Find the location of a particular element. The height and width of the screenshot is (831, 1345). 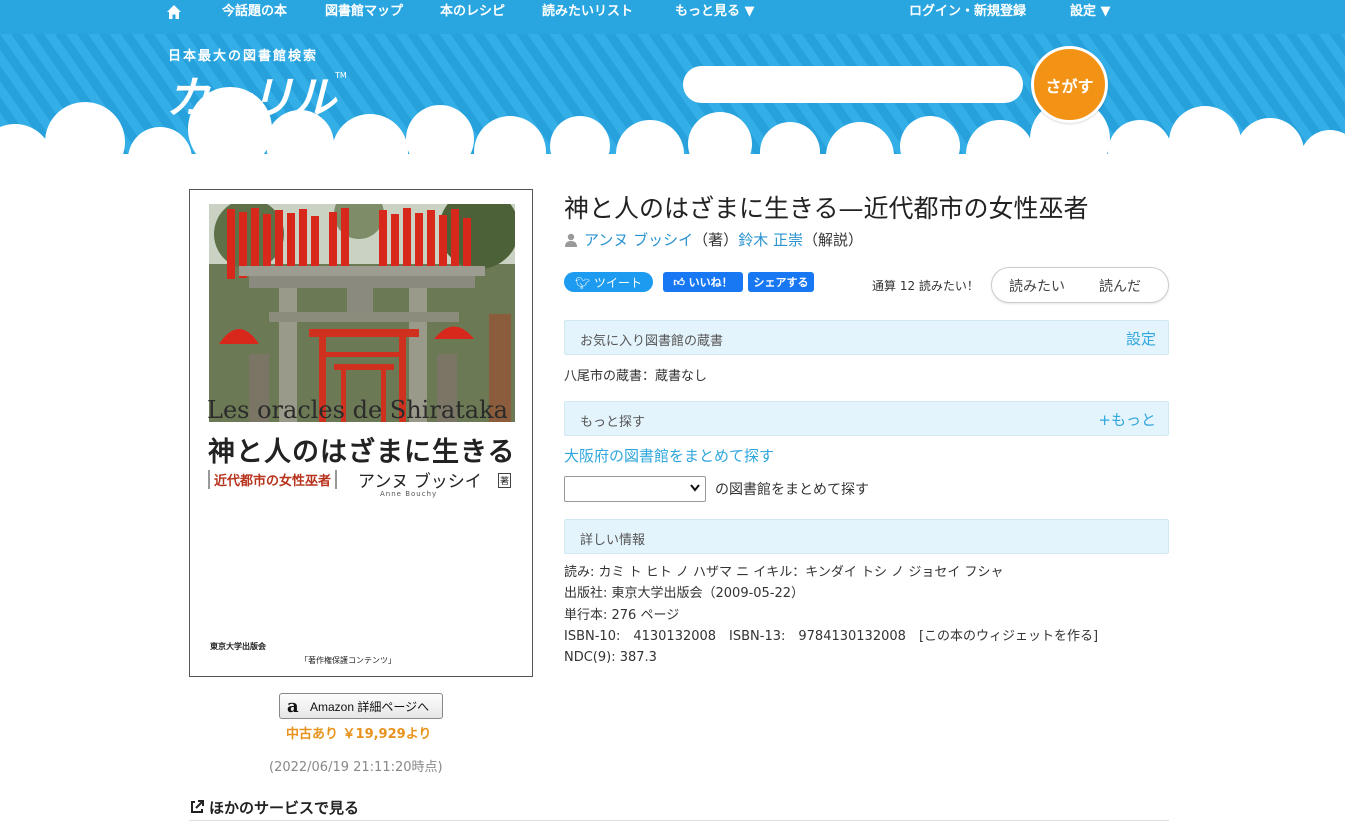

search-input is located at coordinates (853, 84).